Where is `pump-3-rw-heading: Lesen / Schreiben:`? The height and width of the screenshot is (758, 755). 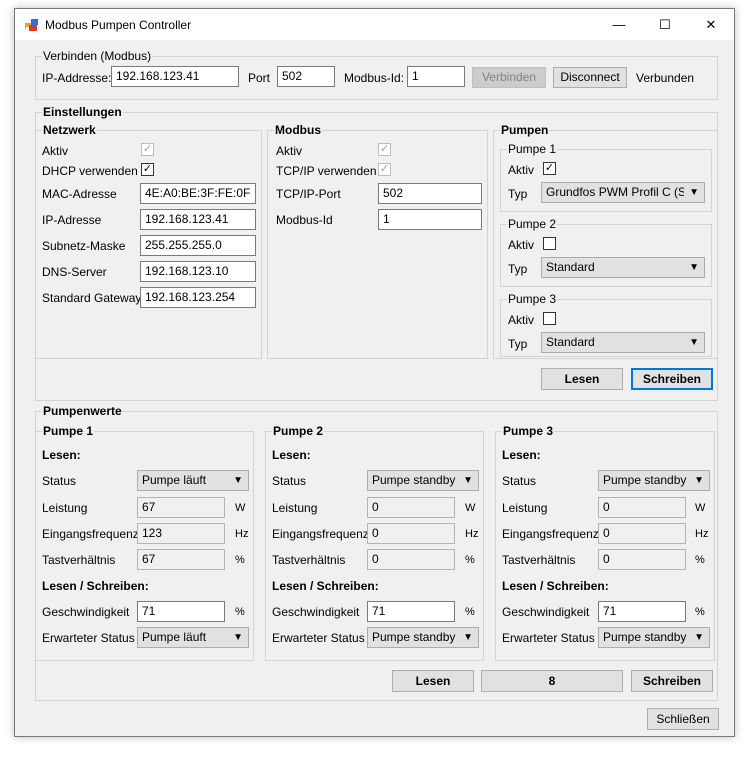
pump-3-rw-heading: Lesen / Schreiben: is located at coordinates (555, 586).